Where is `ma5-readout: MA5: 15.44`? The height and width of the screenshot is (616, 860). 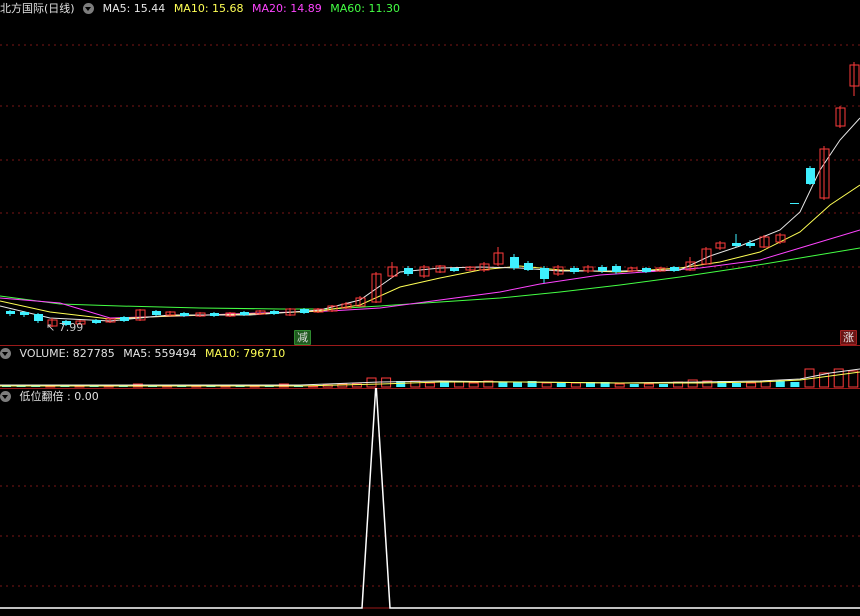 ma5-readout: MA5: 15.44 is located at coordinates (134, 8).